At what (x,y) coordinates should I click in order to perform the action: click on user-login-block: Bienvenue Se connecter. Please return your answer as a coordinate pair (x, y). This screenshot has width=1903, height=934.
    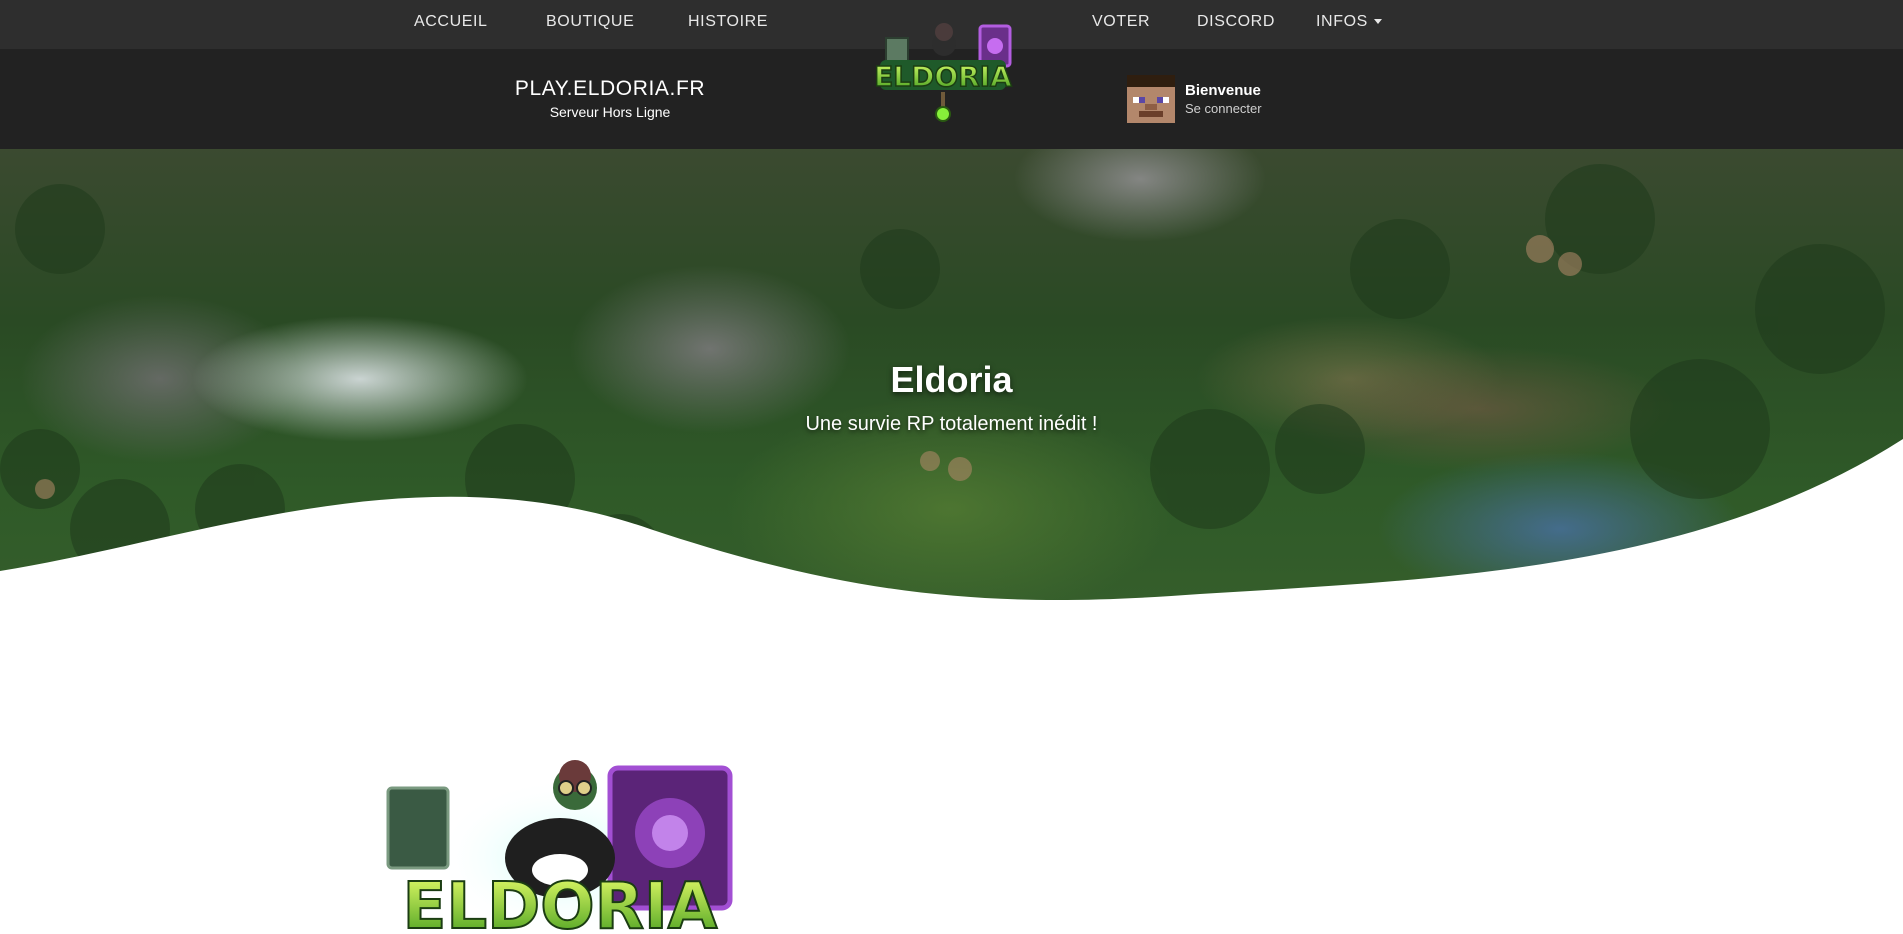
    Looking at the image, I should click on (1194, 99).